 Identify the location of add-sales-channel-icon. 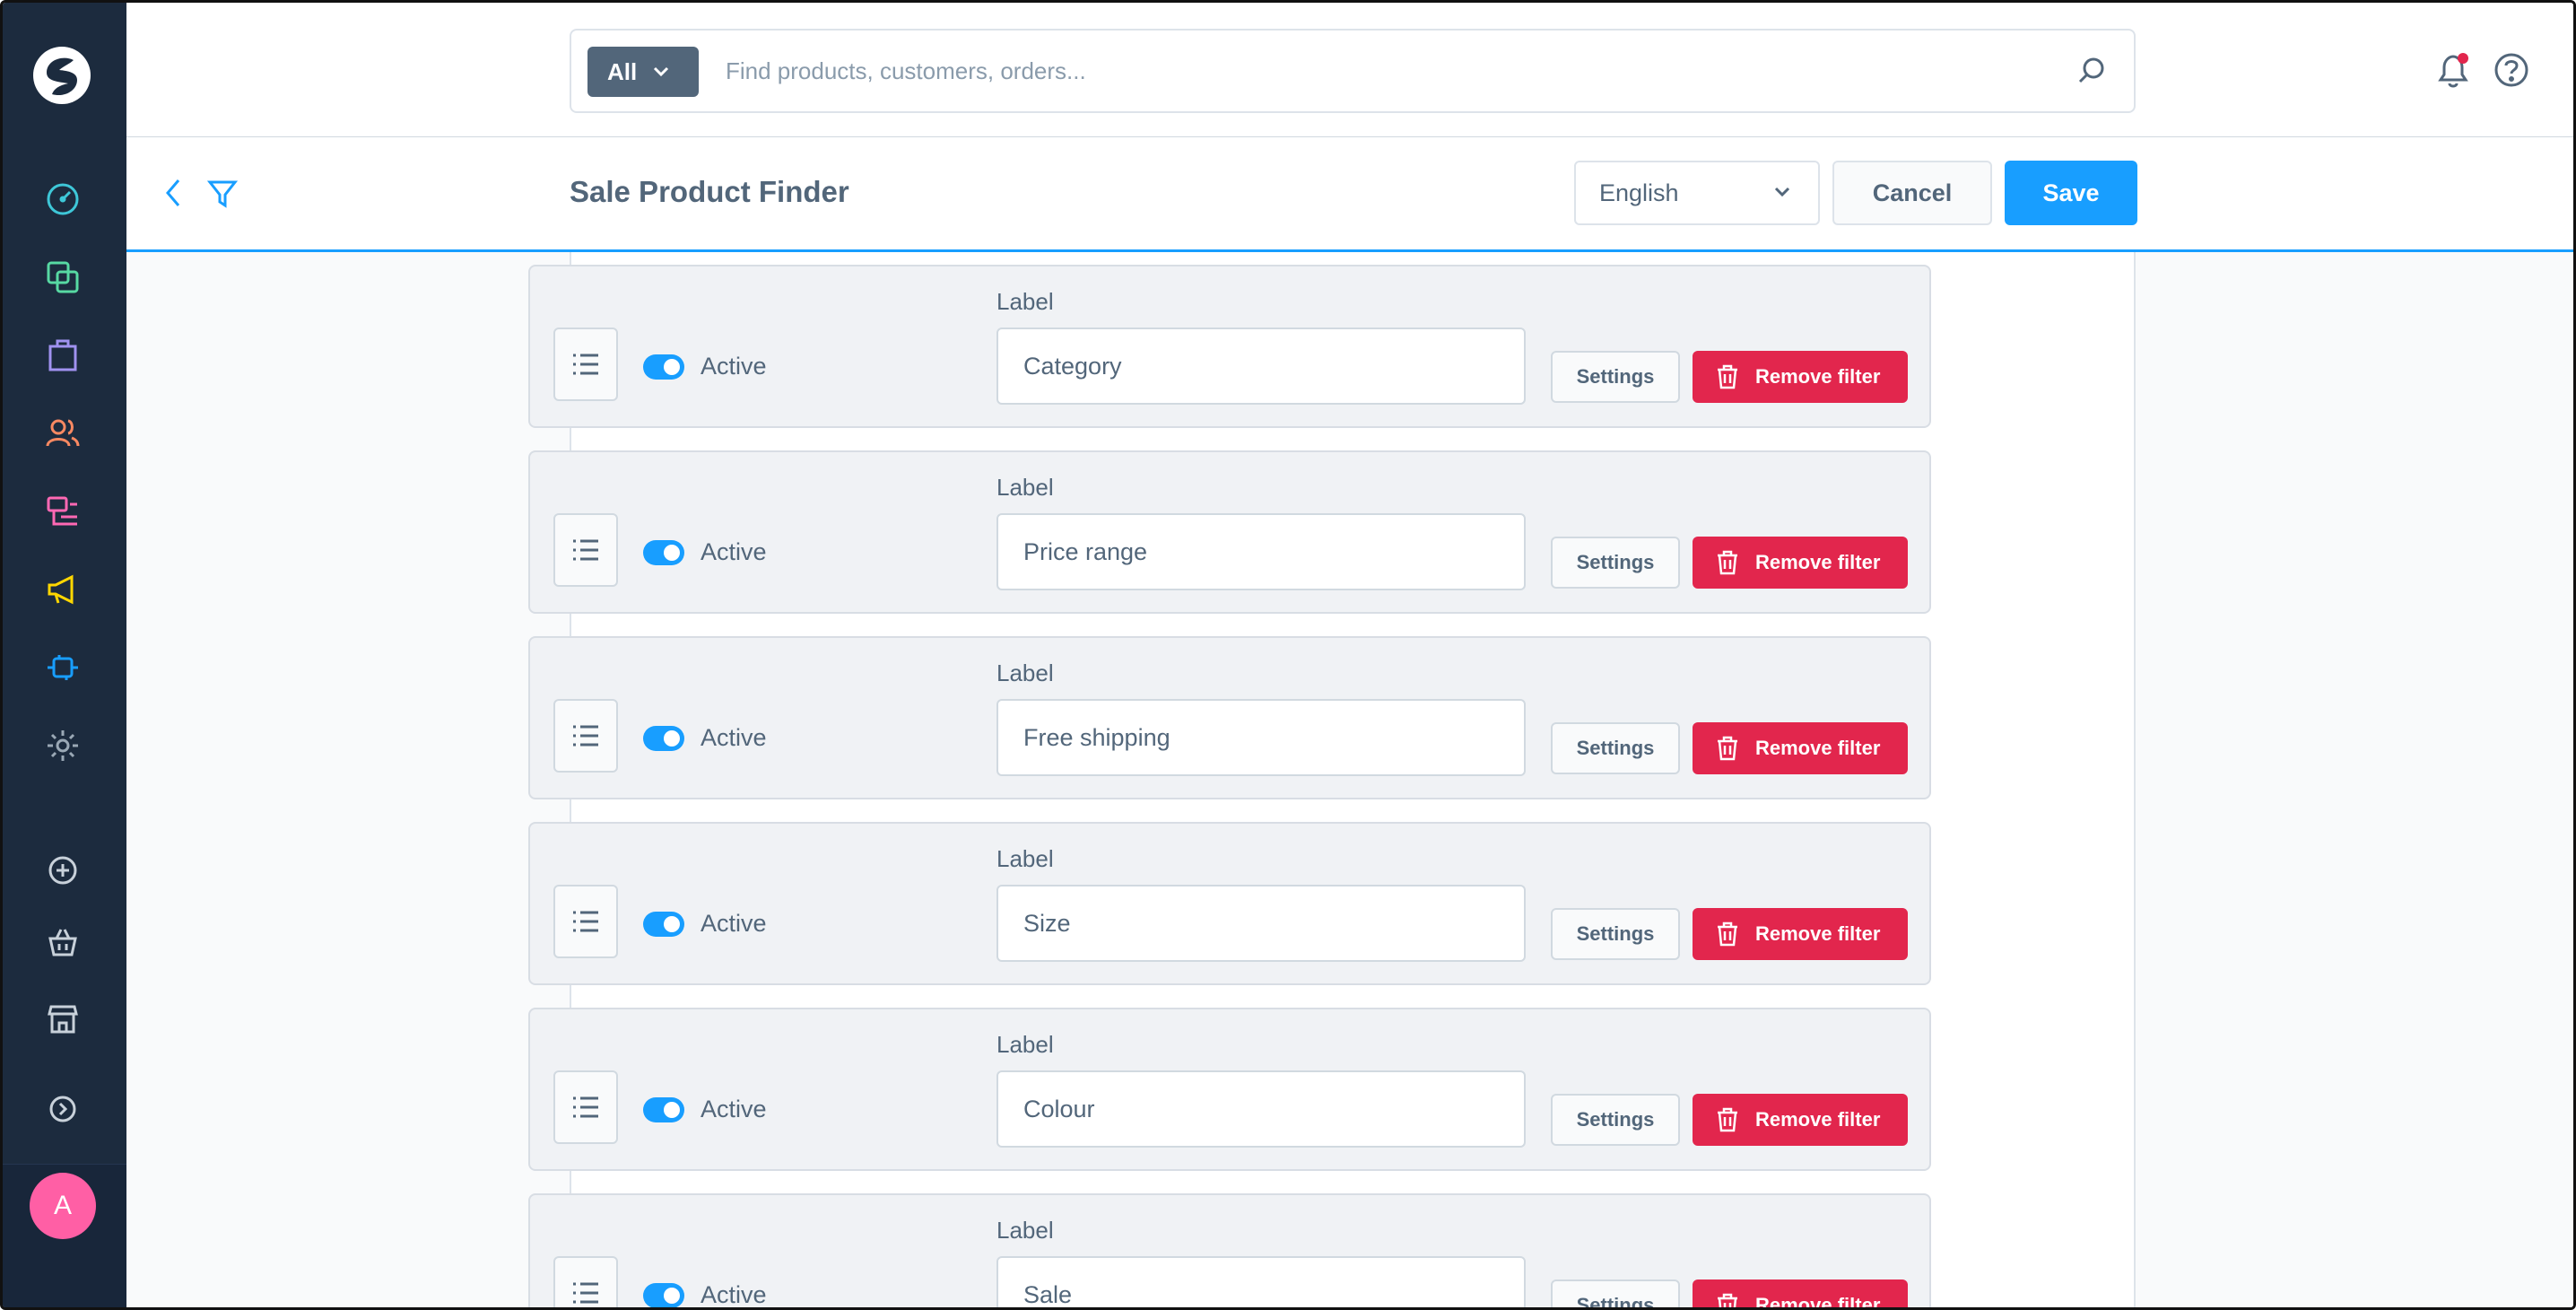
(62, 871).